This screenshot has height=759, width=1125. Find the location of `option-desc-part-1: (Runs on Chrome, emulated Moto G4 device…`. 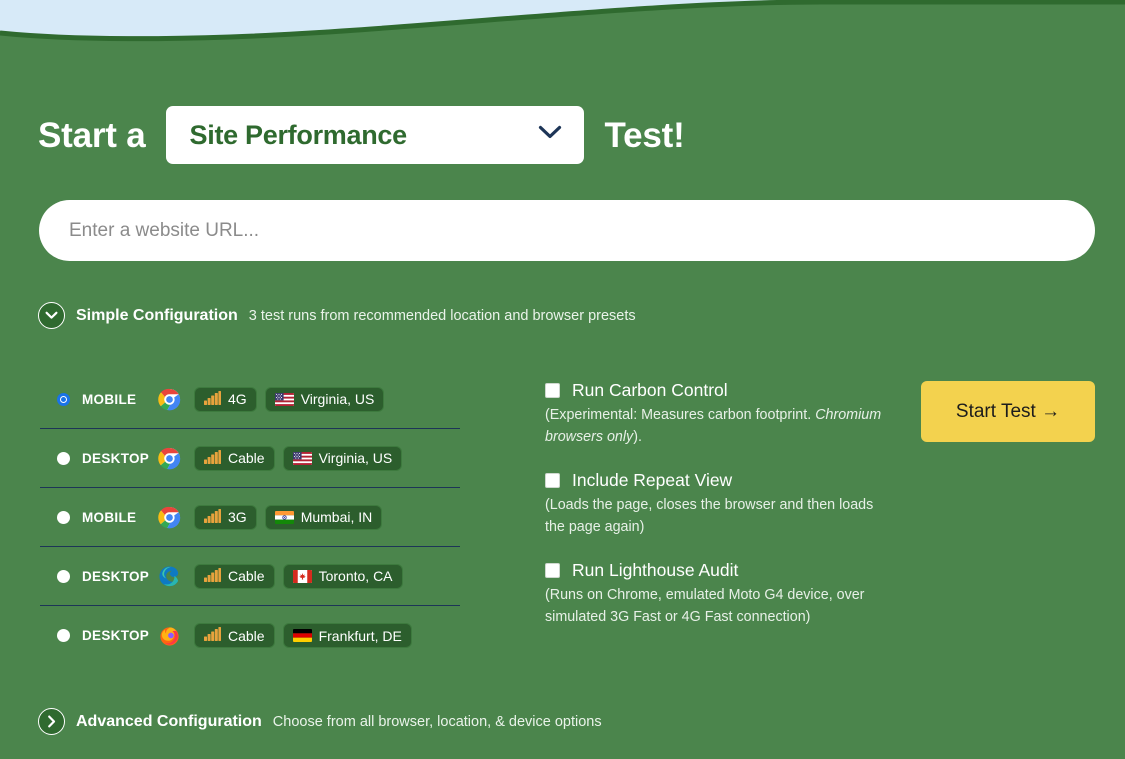

option-desc-part-1: (Runs on Chrome, emulated Moto G4 device… is located at coordinates (705, 606).